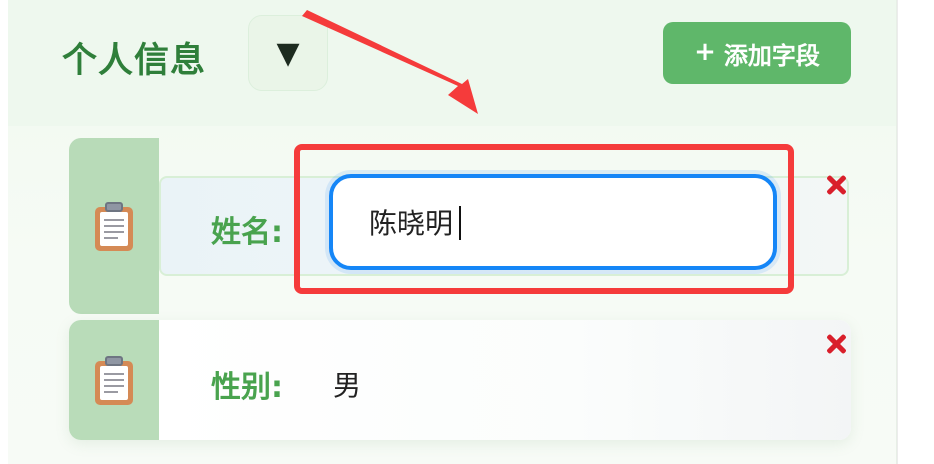  I want to click on field-label-name: 姓名:, so click(247, 232).